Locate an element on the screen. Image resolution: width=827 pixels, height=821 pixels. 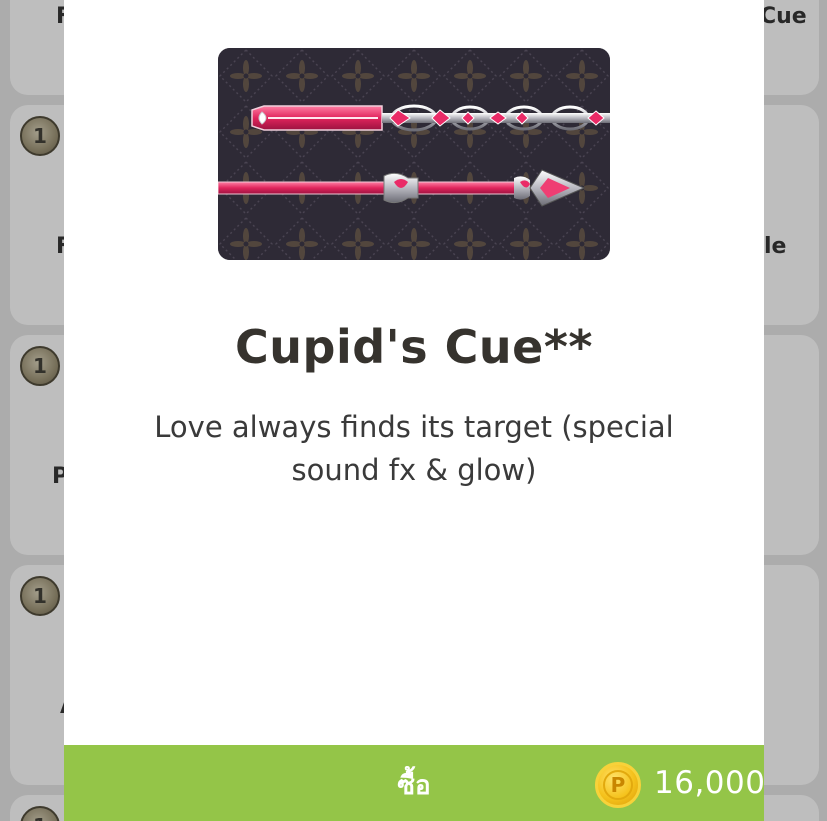
item-title: Cupid's Cue** is located at coordinates (414, 347).